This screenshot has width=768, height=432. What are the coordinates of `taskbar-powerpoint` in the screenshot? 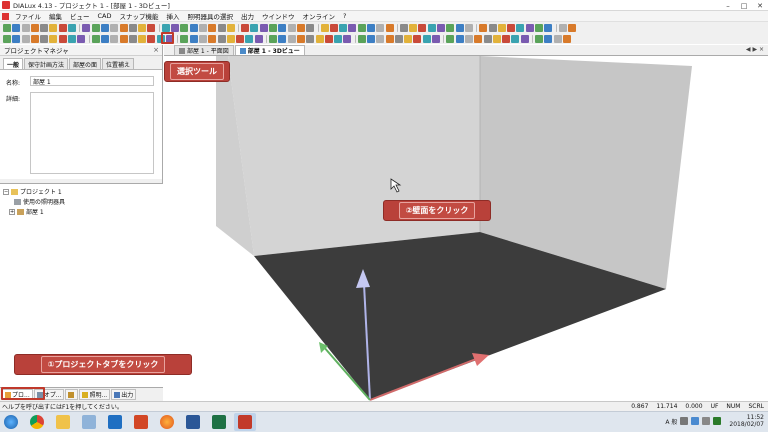 It's located at (141, 422).